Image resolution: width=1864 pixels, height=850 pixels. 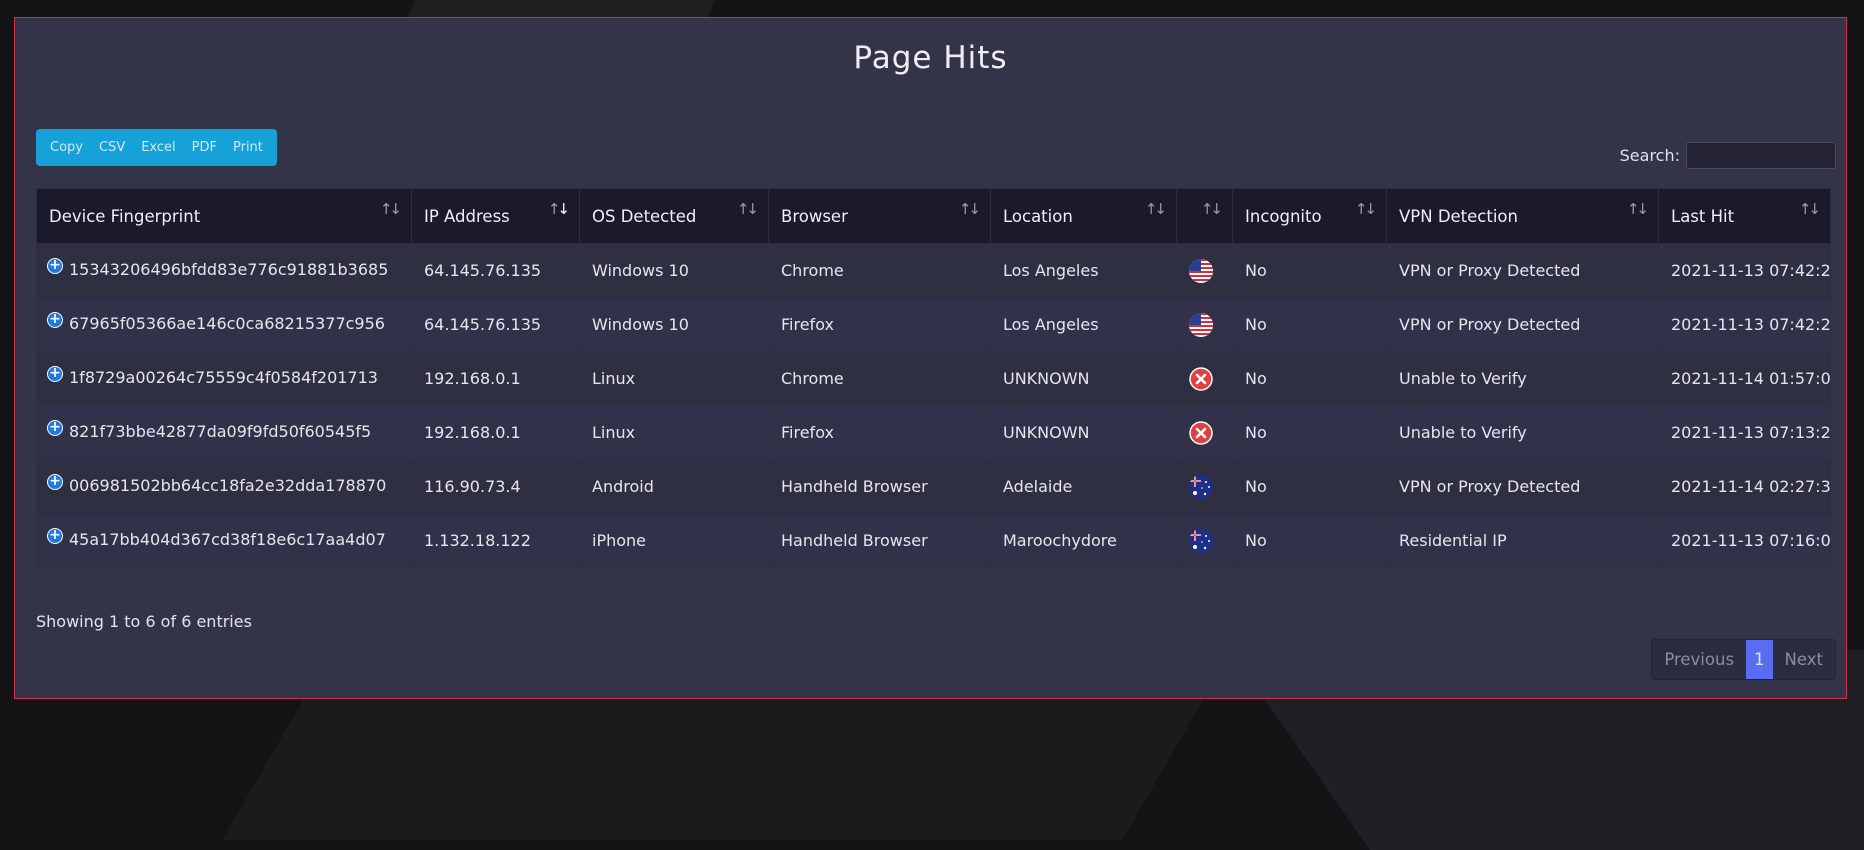 What do you see at coordinates (1458, 216) in the screenshot?
I see `column-header-label: VPN Detection` at bounding box center [1458, 216].